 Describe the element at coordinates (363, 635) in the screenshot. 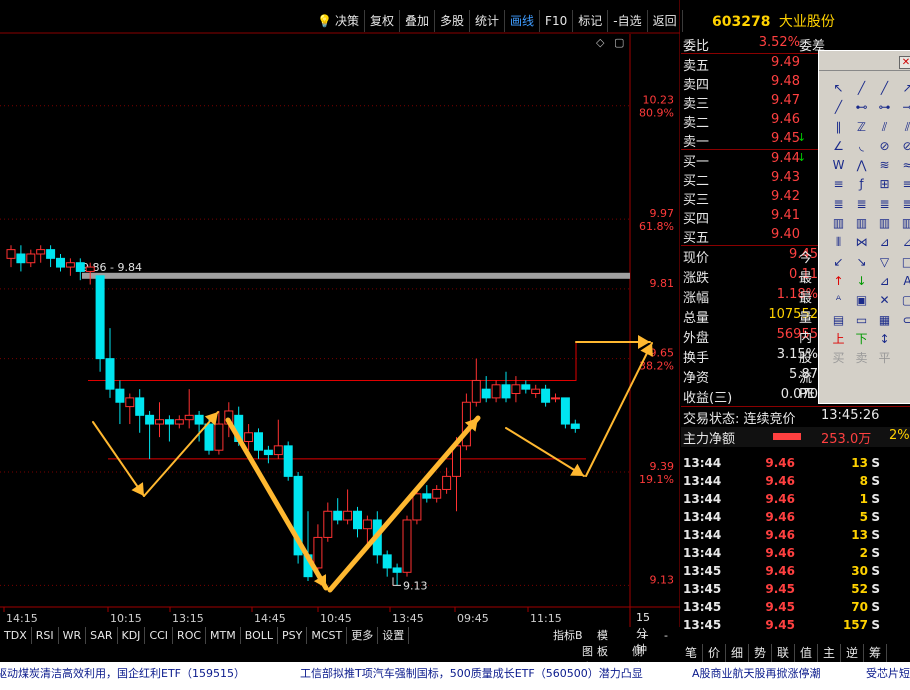

I see `indicator-tab: 更多` at that location.